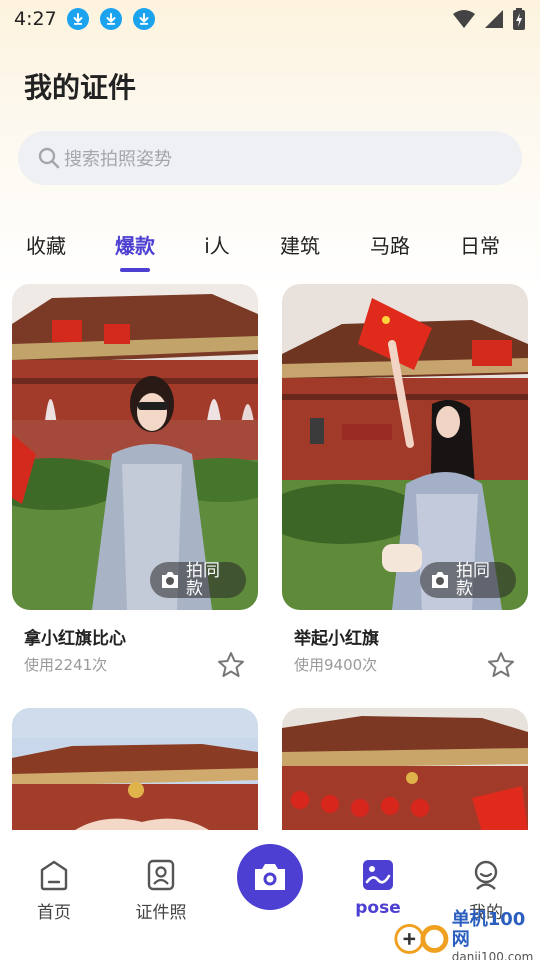  What do you see at coordinates (135, 244) in the screenshot?
I see `tab-popular: 爆款` at bounding box center [135, 244].